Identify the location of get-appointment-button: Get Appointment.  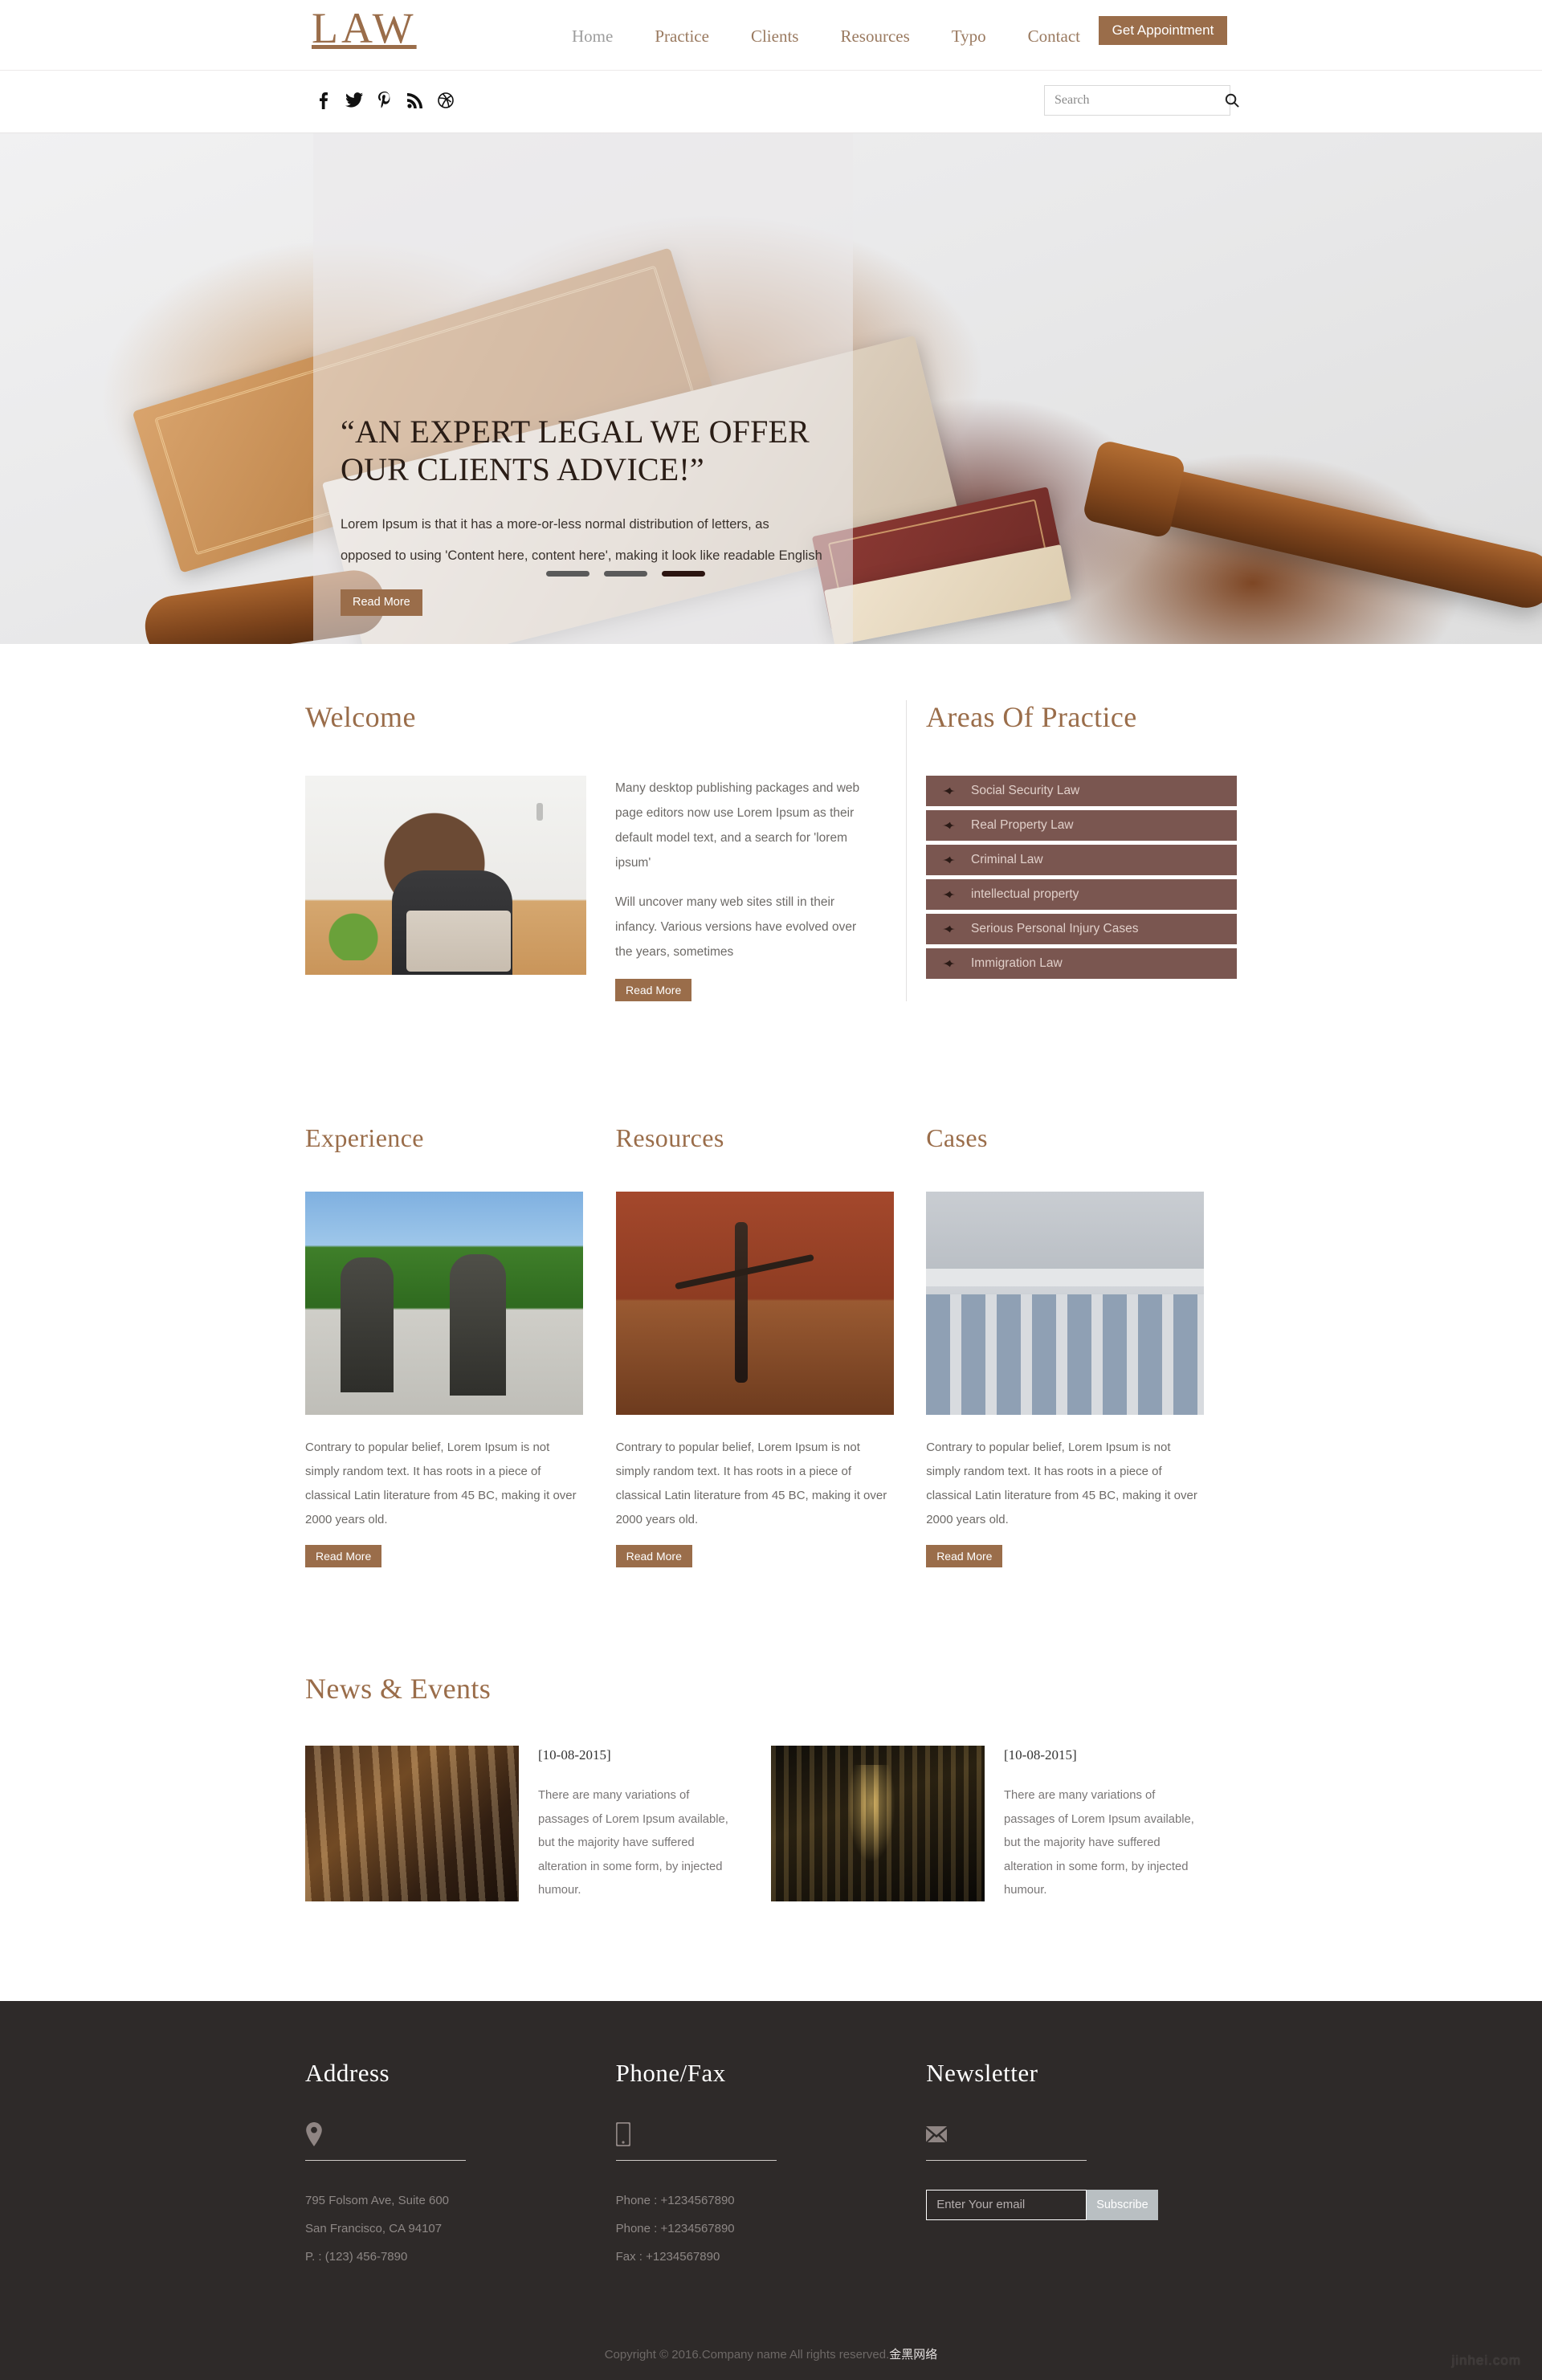
(1163, 30).